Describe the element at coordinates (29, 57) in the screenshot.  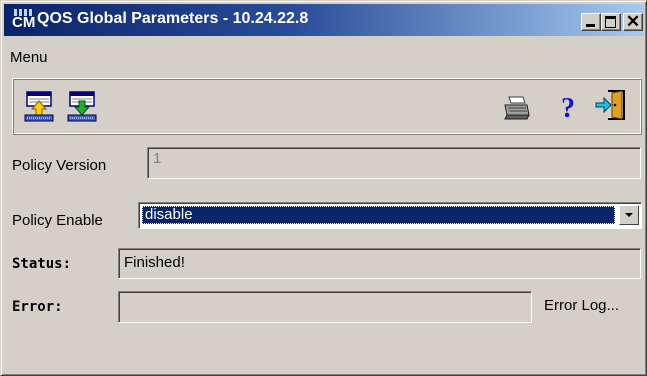
I see `menu-menu: Menu` at that location.